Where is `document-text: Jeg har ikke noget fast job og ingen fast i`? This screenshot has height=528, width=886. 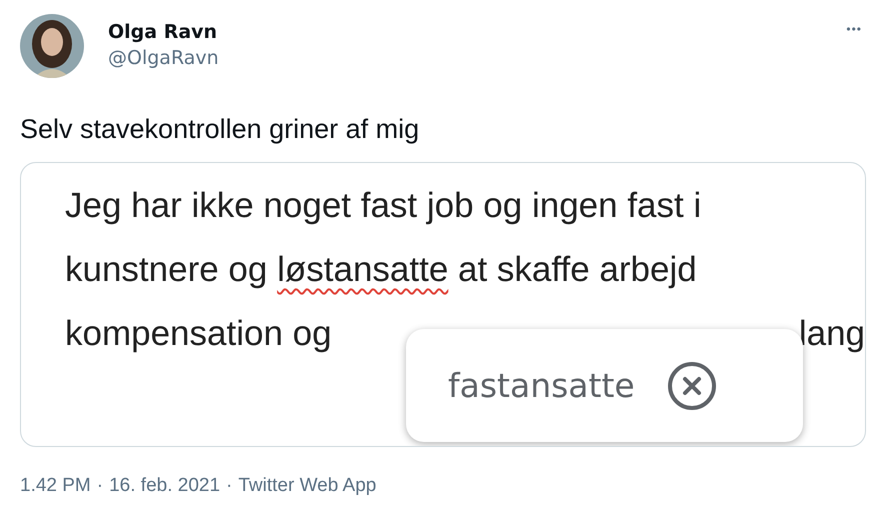
document-text: Jeg har ikke noget fast job og ingen fast i is located at coordinates (383, 206).